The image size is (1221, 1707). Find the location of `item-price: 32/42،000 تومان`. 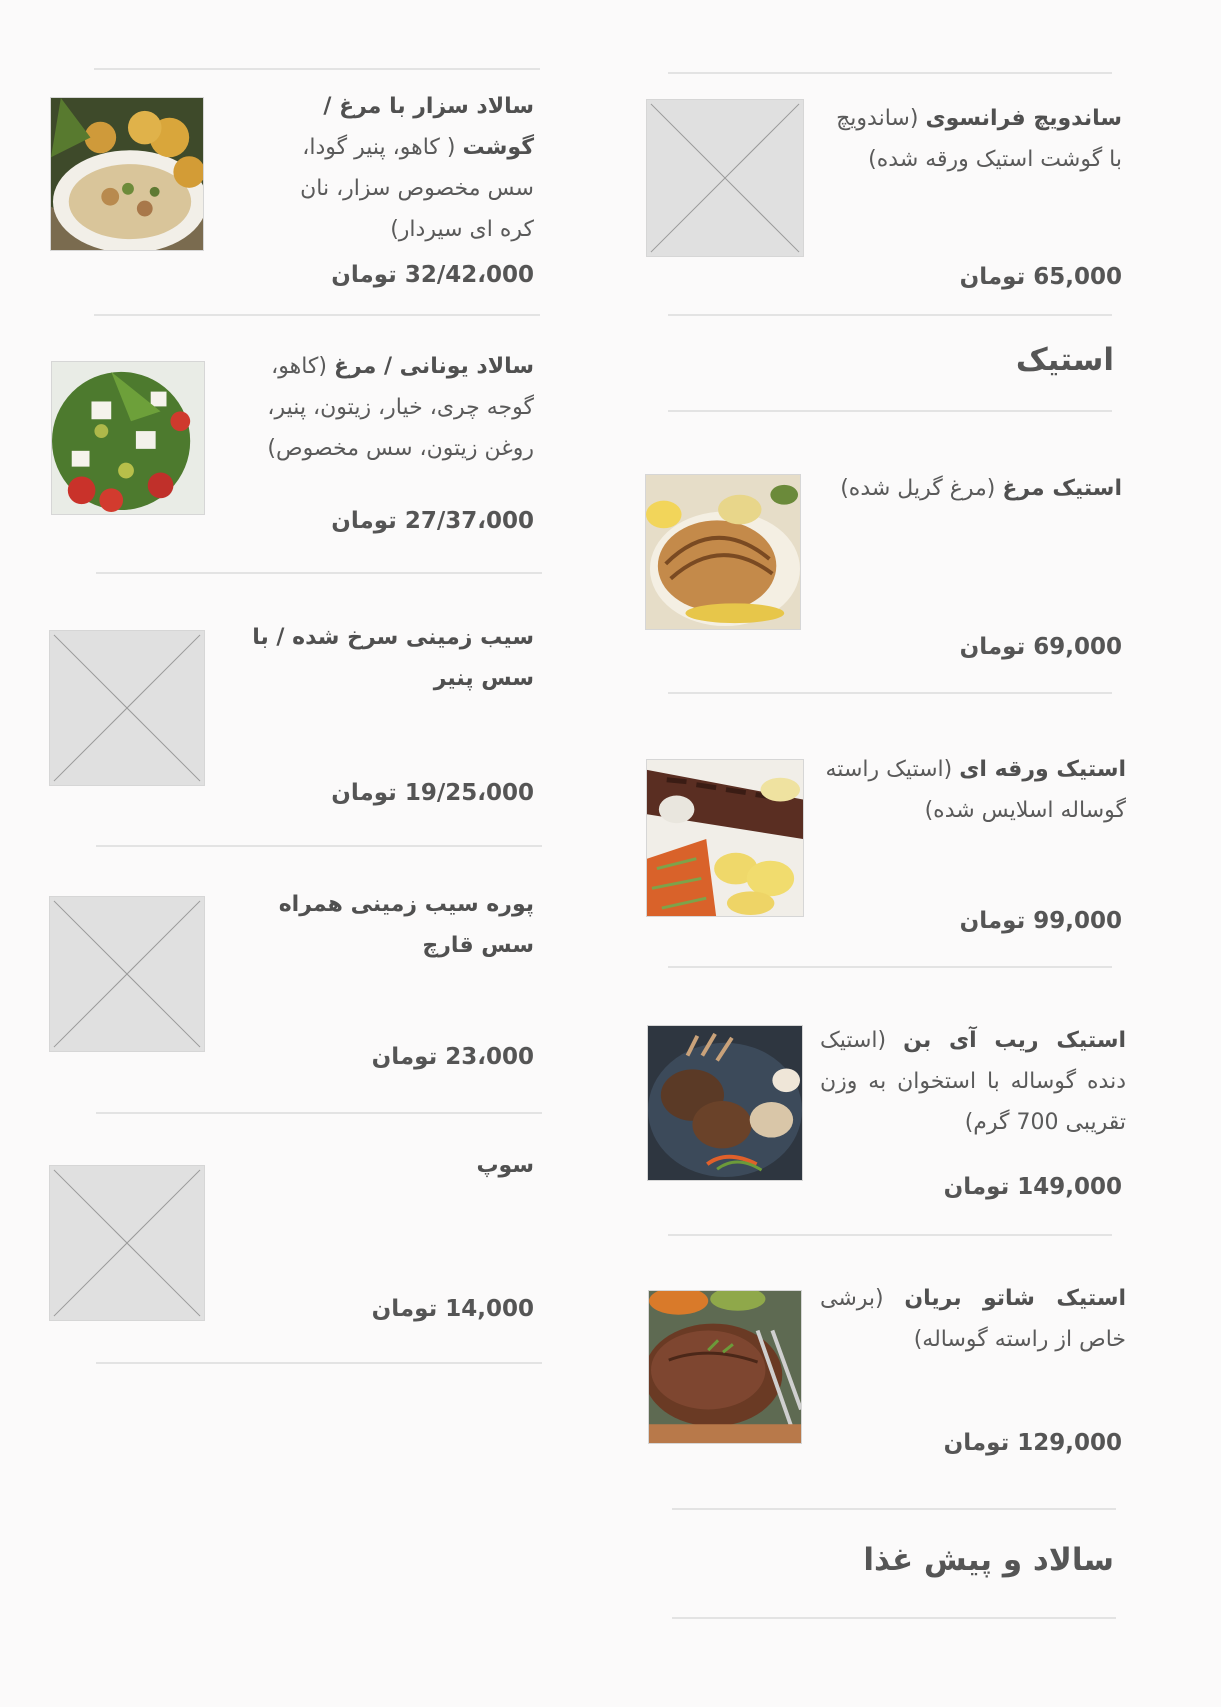

item-price: 32/42،000 تومان is located at coordinates (432, 275).